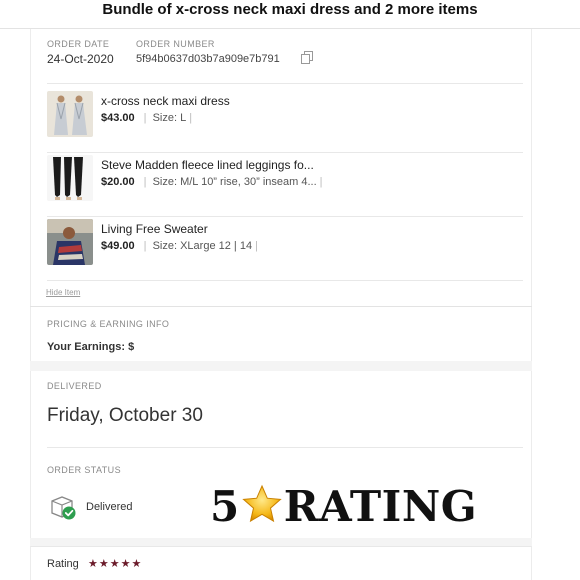 Image resolution: width=580 pixels, height=580 pixels. Describe the element at coordinates (281, 334) in the screenshot. I see `pricing-card: PRICING & EARNING INFO Your Earnings: $` at that location.